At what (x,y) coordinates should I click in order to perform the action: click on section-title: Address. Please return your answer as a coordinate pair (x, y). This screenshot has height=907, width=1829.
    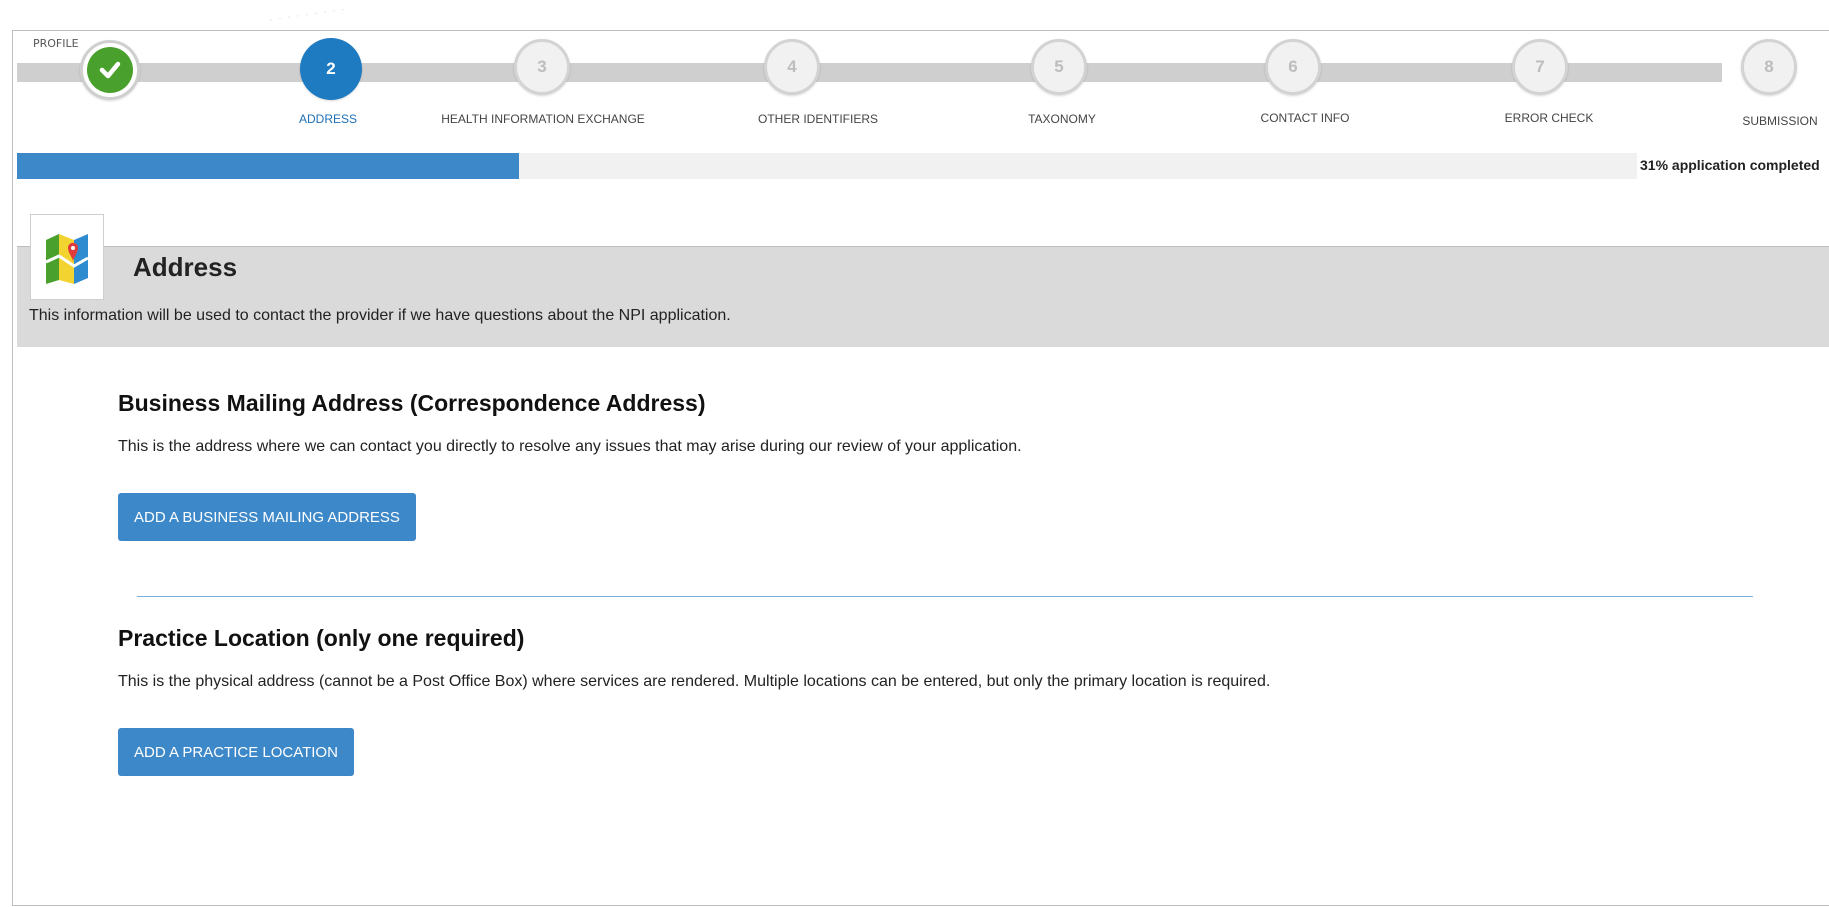
    Looking at the image, I should click on (185, 267).